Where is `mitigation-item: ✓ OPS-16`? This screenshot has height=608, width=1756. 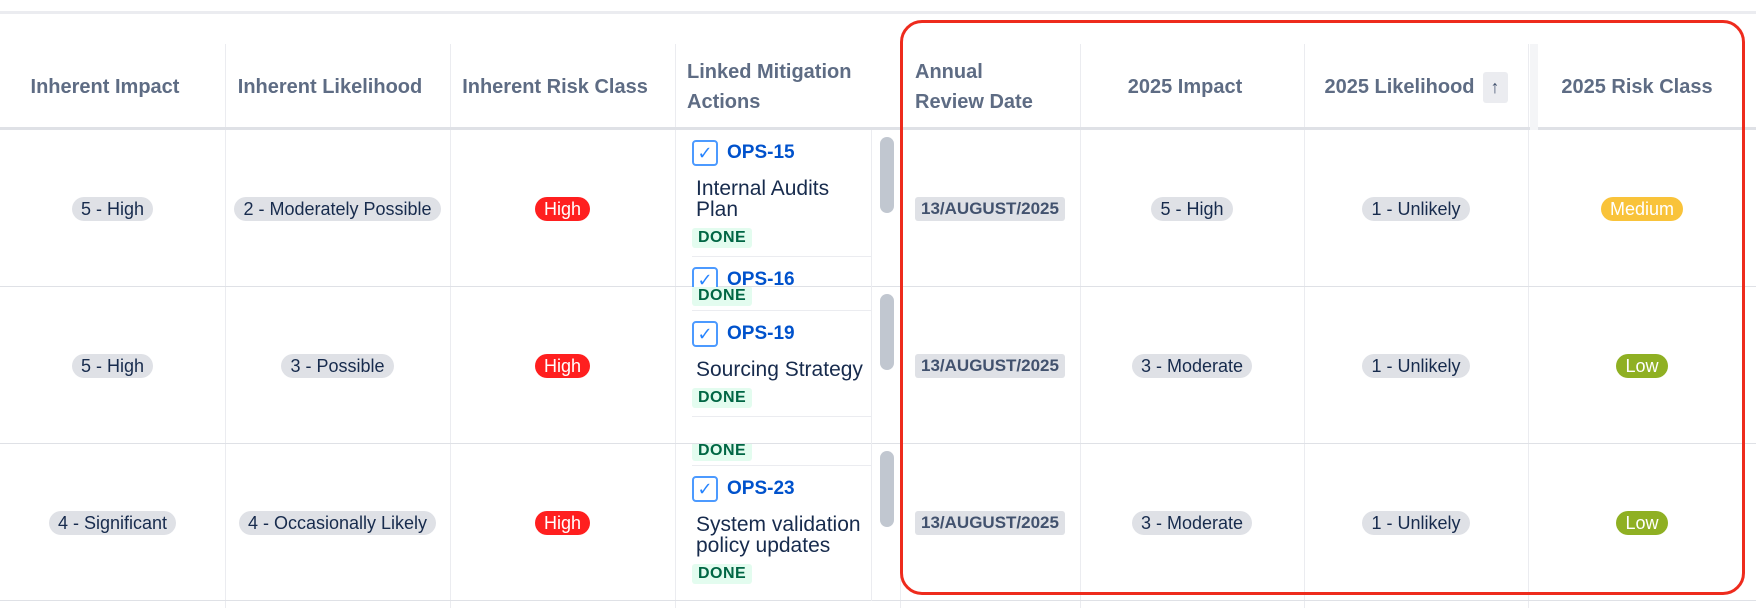 mitigation-item: ✓ OPS-16 is located at coordinates (775, 272).